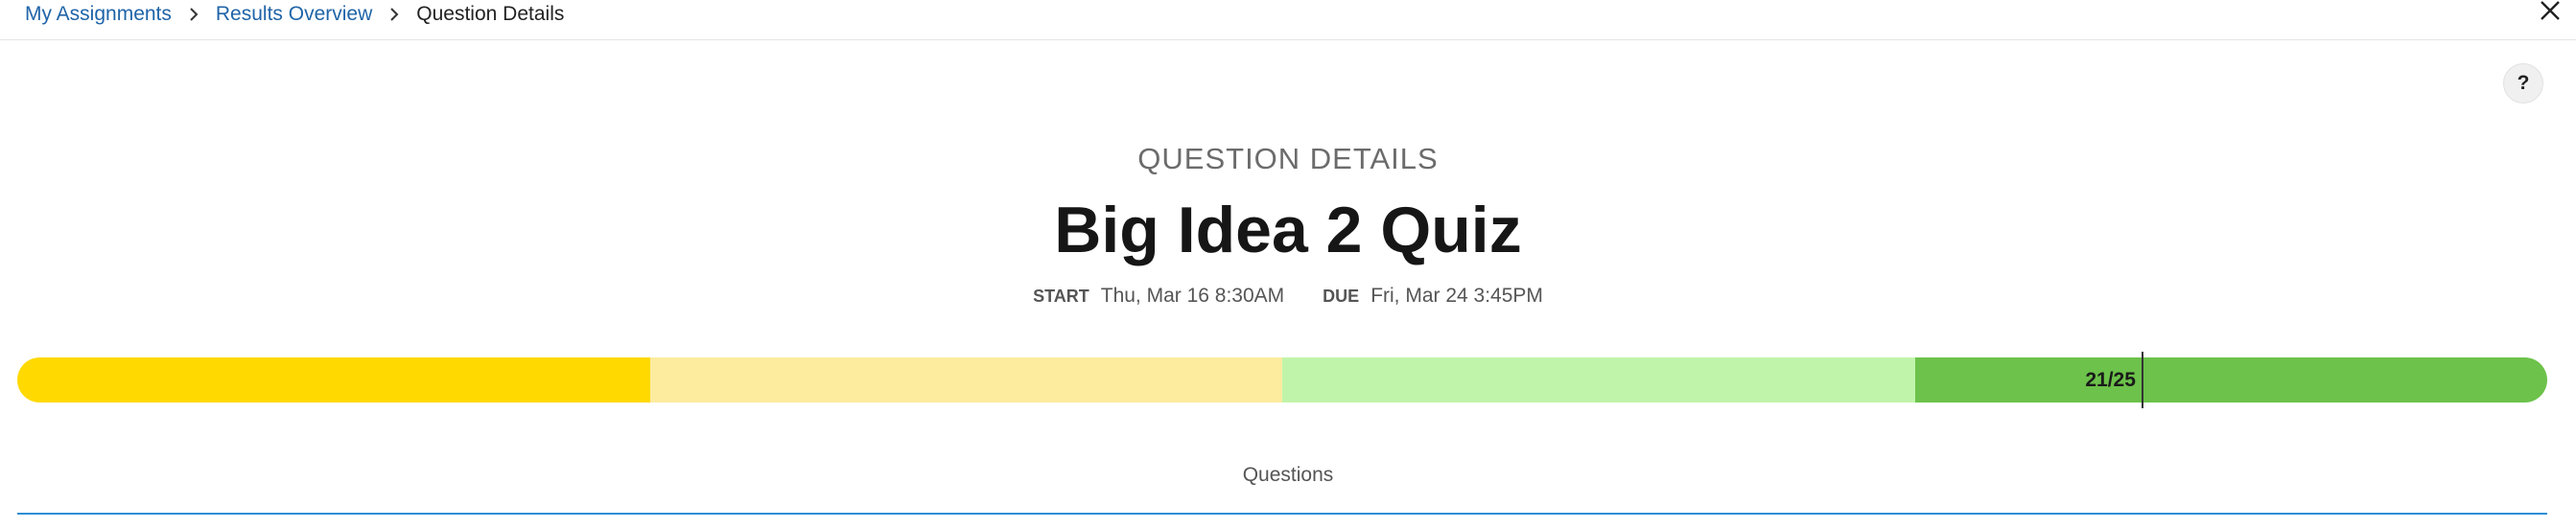  Describe the element at coordinates (98, 14) in the screenshot. I see `breadcrumb-my-assignments: My Assignments` at that location.